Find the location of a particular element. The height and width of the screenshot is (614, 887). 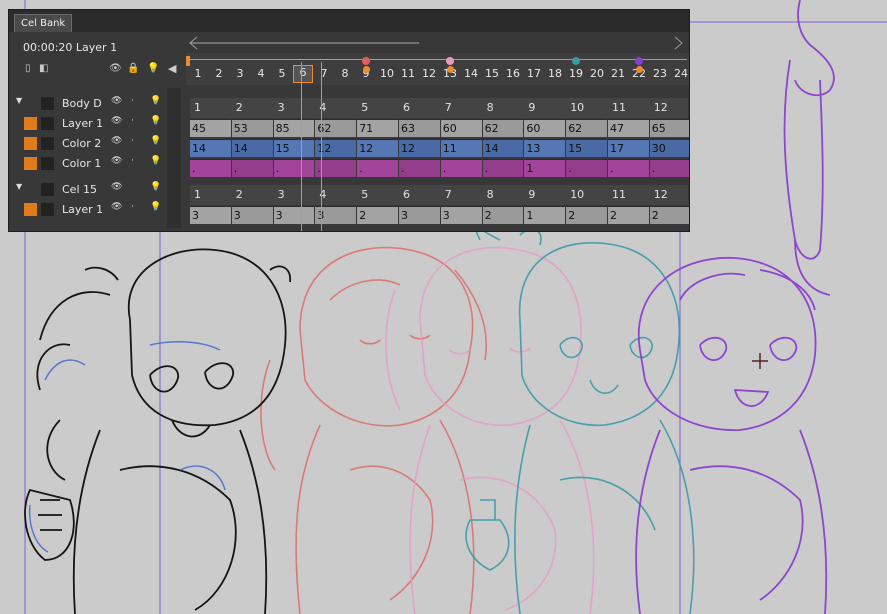

frame-number: 19 is located at coordinates (576, 73).